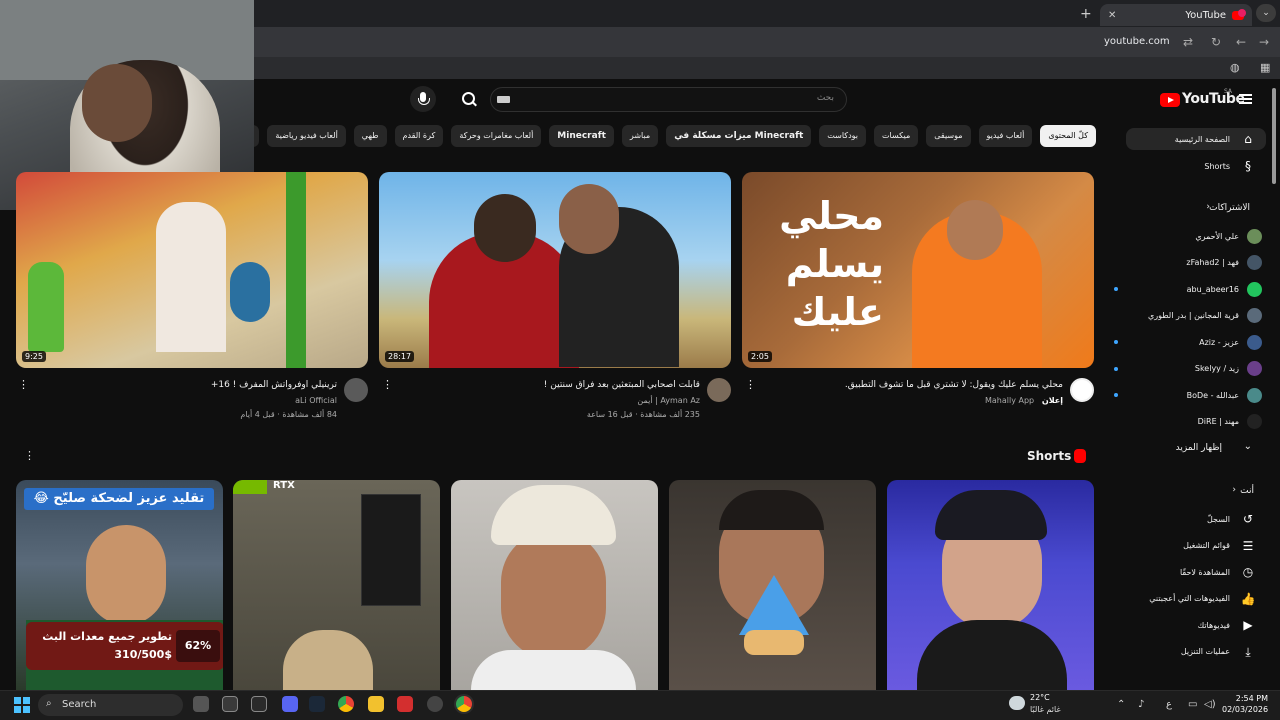 This screenshot has height=720, width=1280. I want to click on you-header: أنت, so click(1247, 491).